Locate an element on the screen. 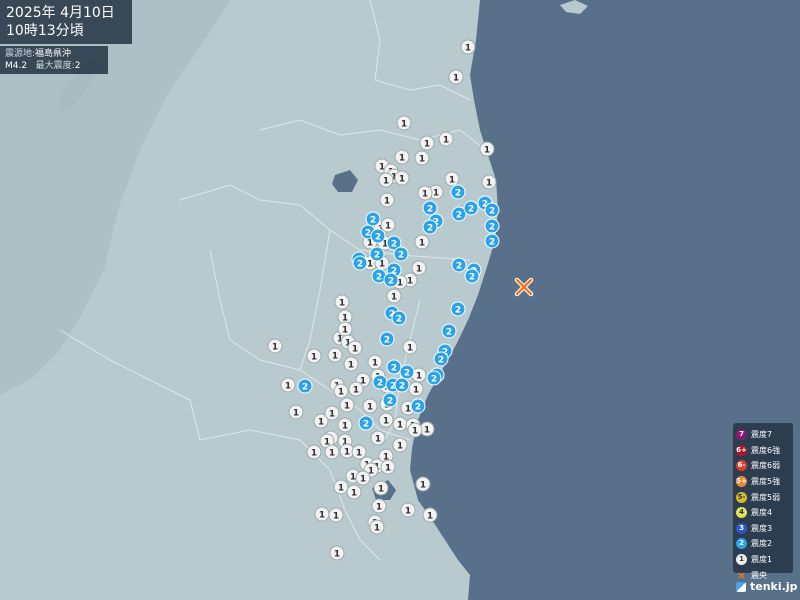 This screenshot has width=800, height=600. legend-label: 震度7 is located at coordinates (762, 435).